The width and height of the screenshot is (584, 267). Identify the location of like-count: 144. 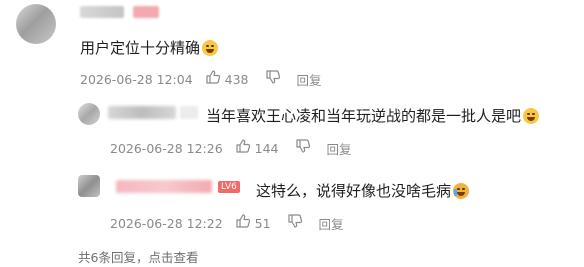
(266, 148).